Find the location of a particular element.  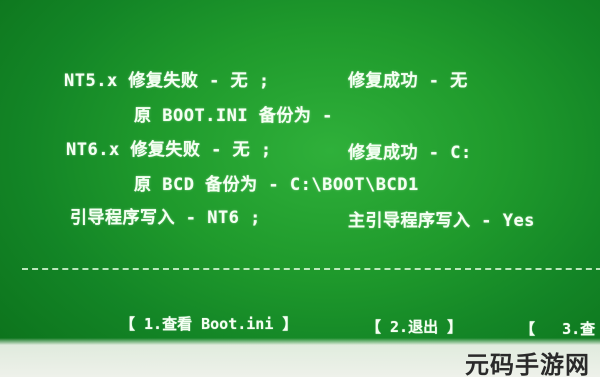

bcd-backup-line: 原 BCD 备份为 - C:\BOOT\BCD1 is located at coordinates (276, 185).